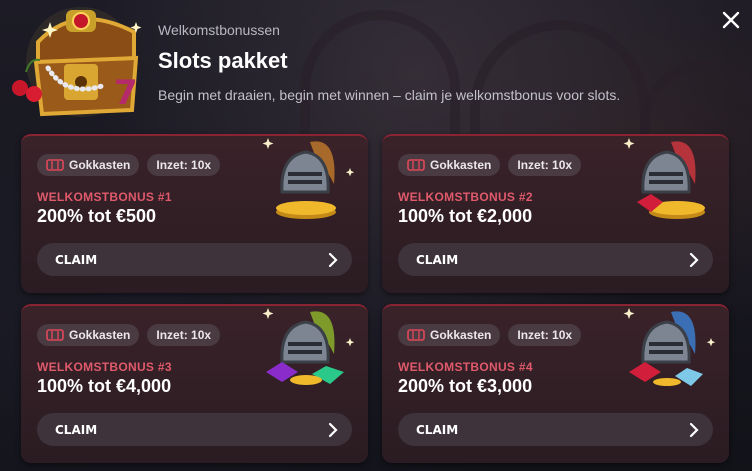  Describe the element at coordinates (465, 386) in the screenshot. I see `bonus-amount: 200% tot €3,000` at that location.